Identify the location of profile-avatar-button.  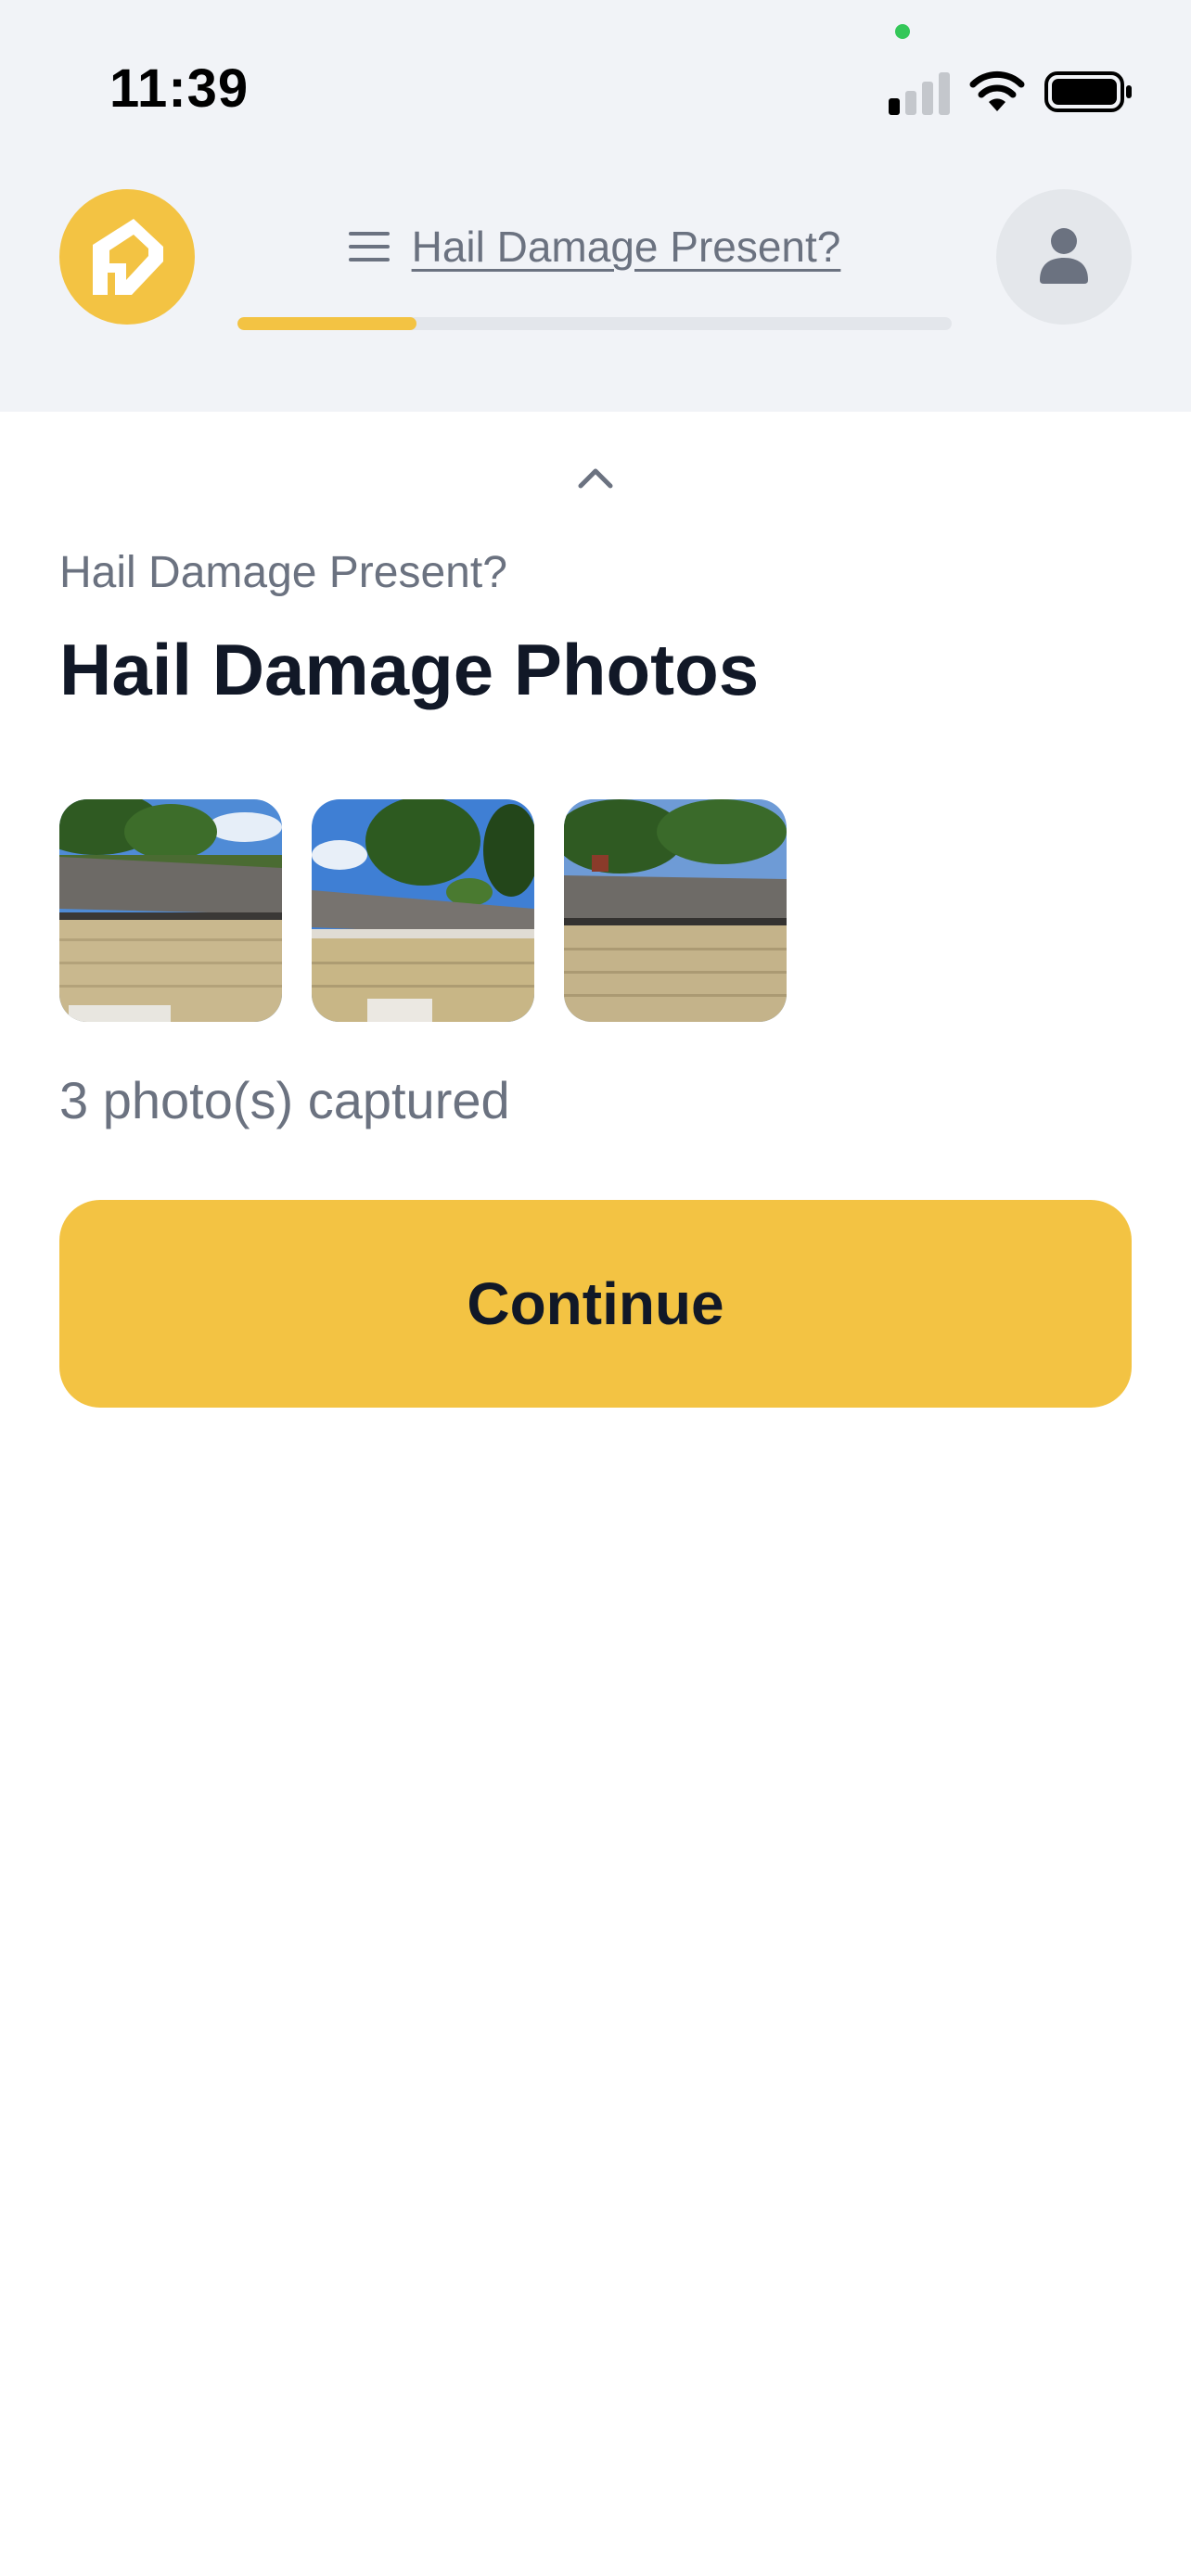
(1064, 257).